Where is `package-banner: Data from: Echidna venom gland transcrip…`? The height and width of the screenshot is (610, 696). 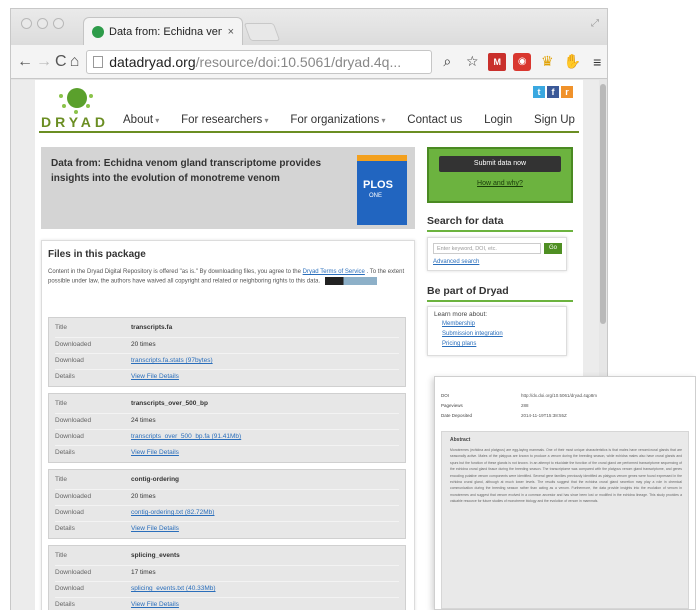 package-banner: Data from: Echidna venom gland transcrip… is located at coordinates (228, 188).